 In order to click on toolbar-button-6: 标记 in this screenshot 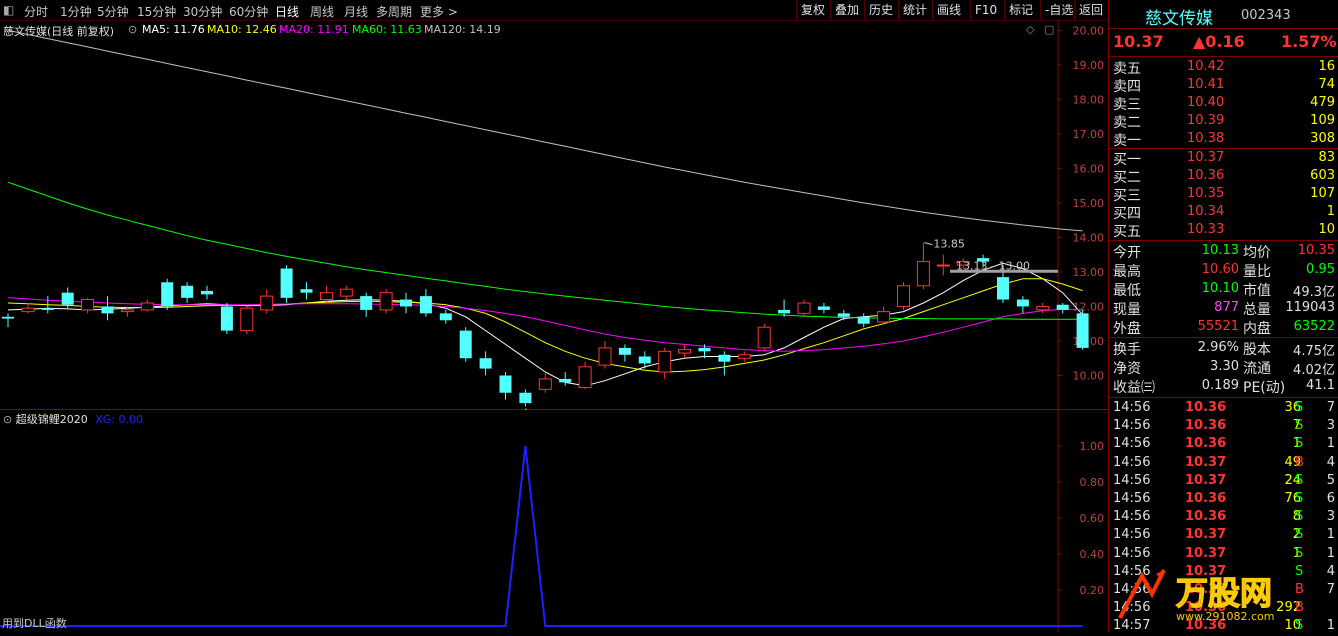, I will do `click(1020, 10)`.